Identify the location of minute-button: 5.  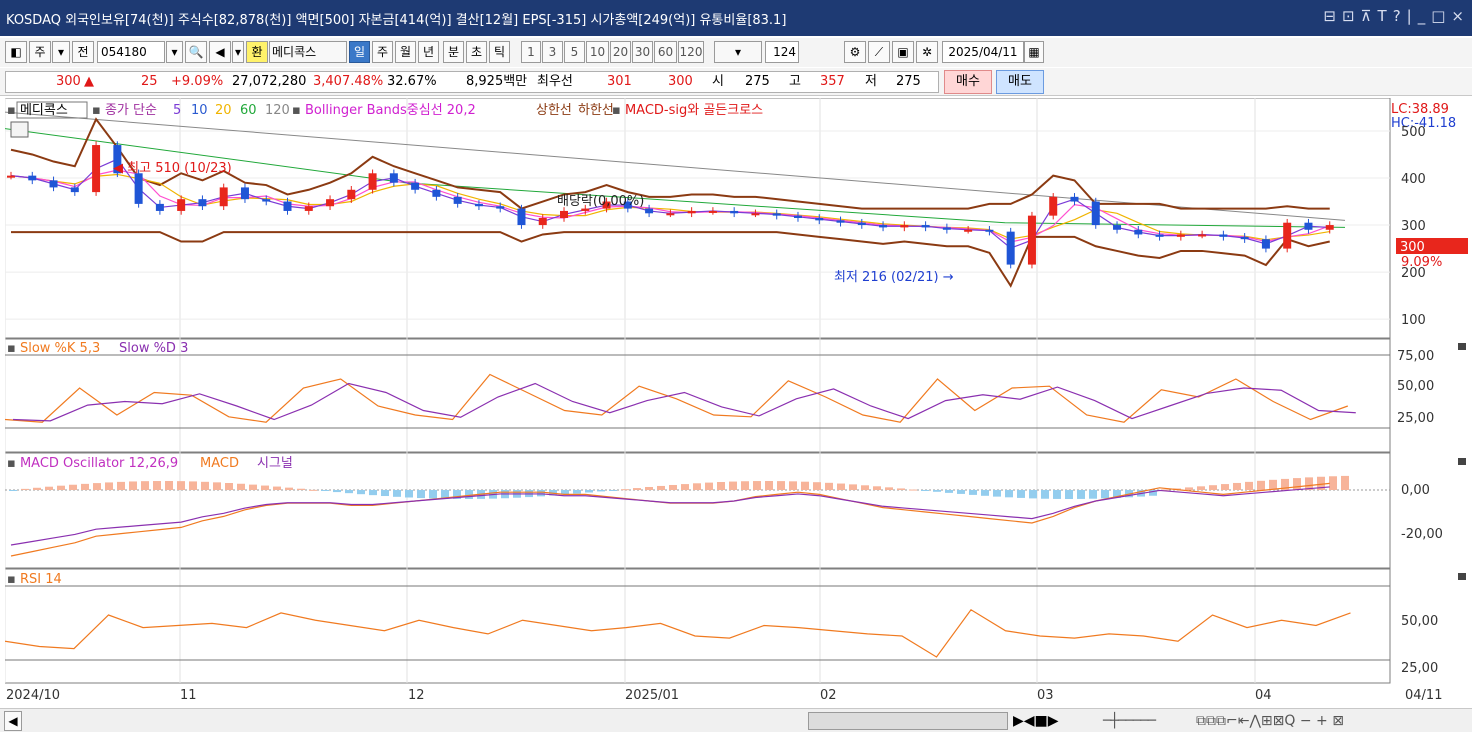
(574, 52).